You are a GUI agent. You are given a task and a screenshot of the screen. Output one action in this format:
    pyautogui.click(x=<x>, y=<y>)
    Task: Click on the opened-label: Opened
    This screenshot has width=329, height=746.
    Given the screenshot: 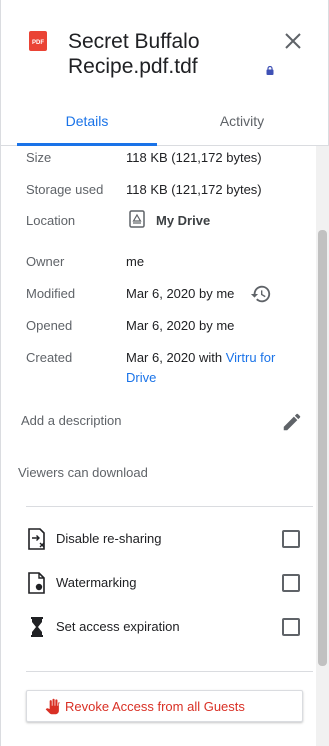 What is the action you would take?
    pyautogui.click(x=49, y=325)
    